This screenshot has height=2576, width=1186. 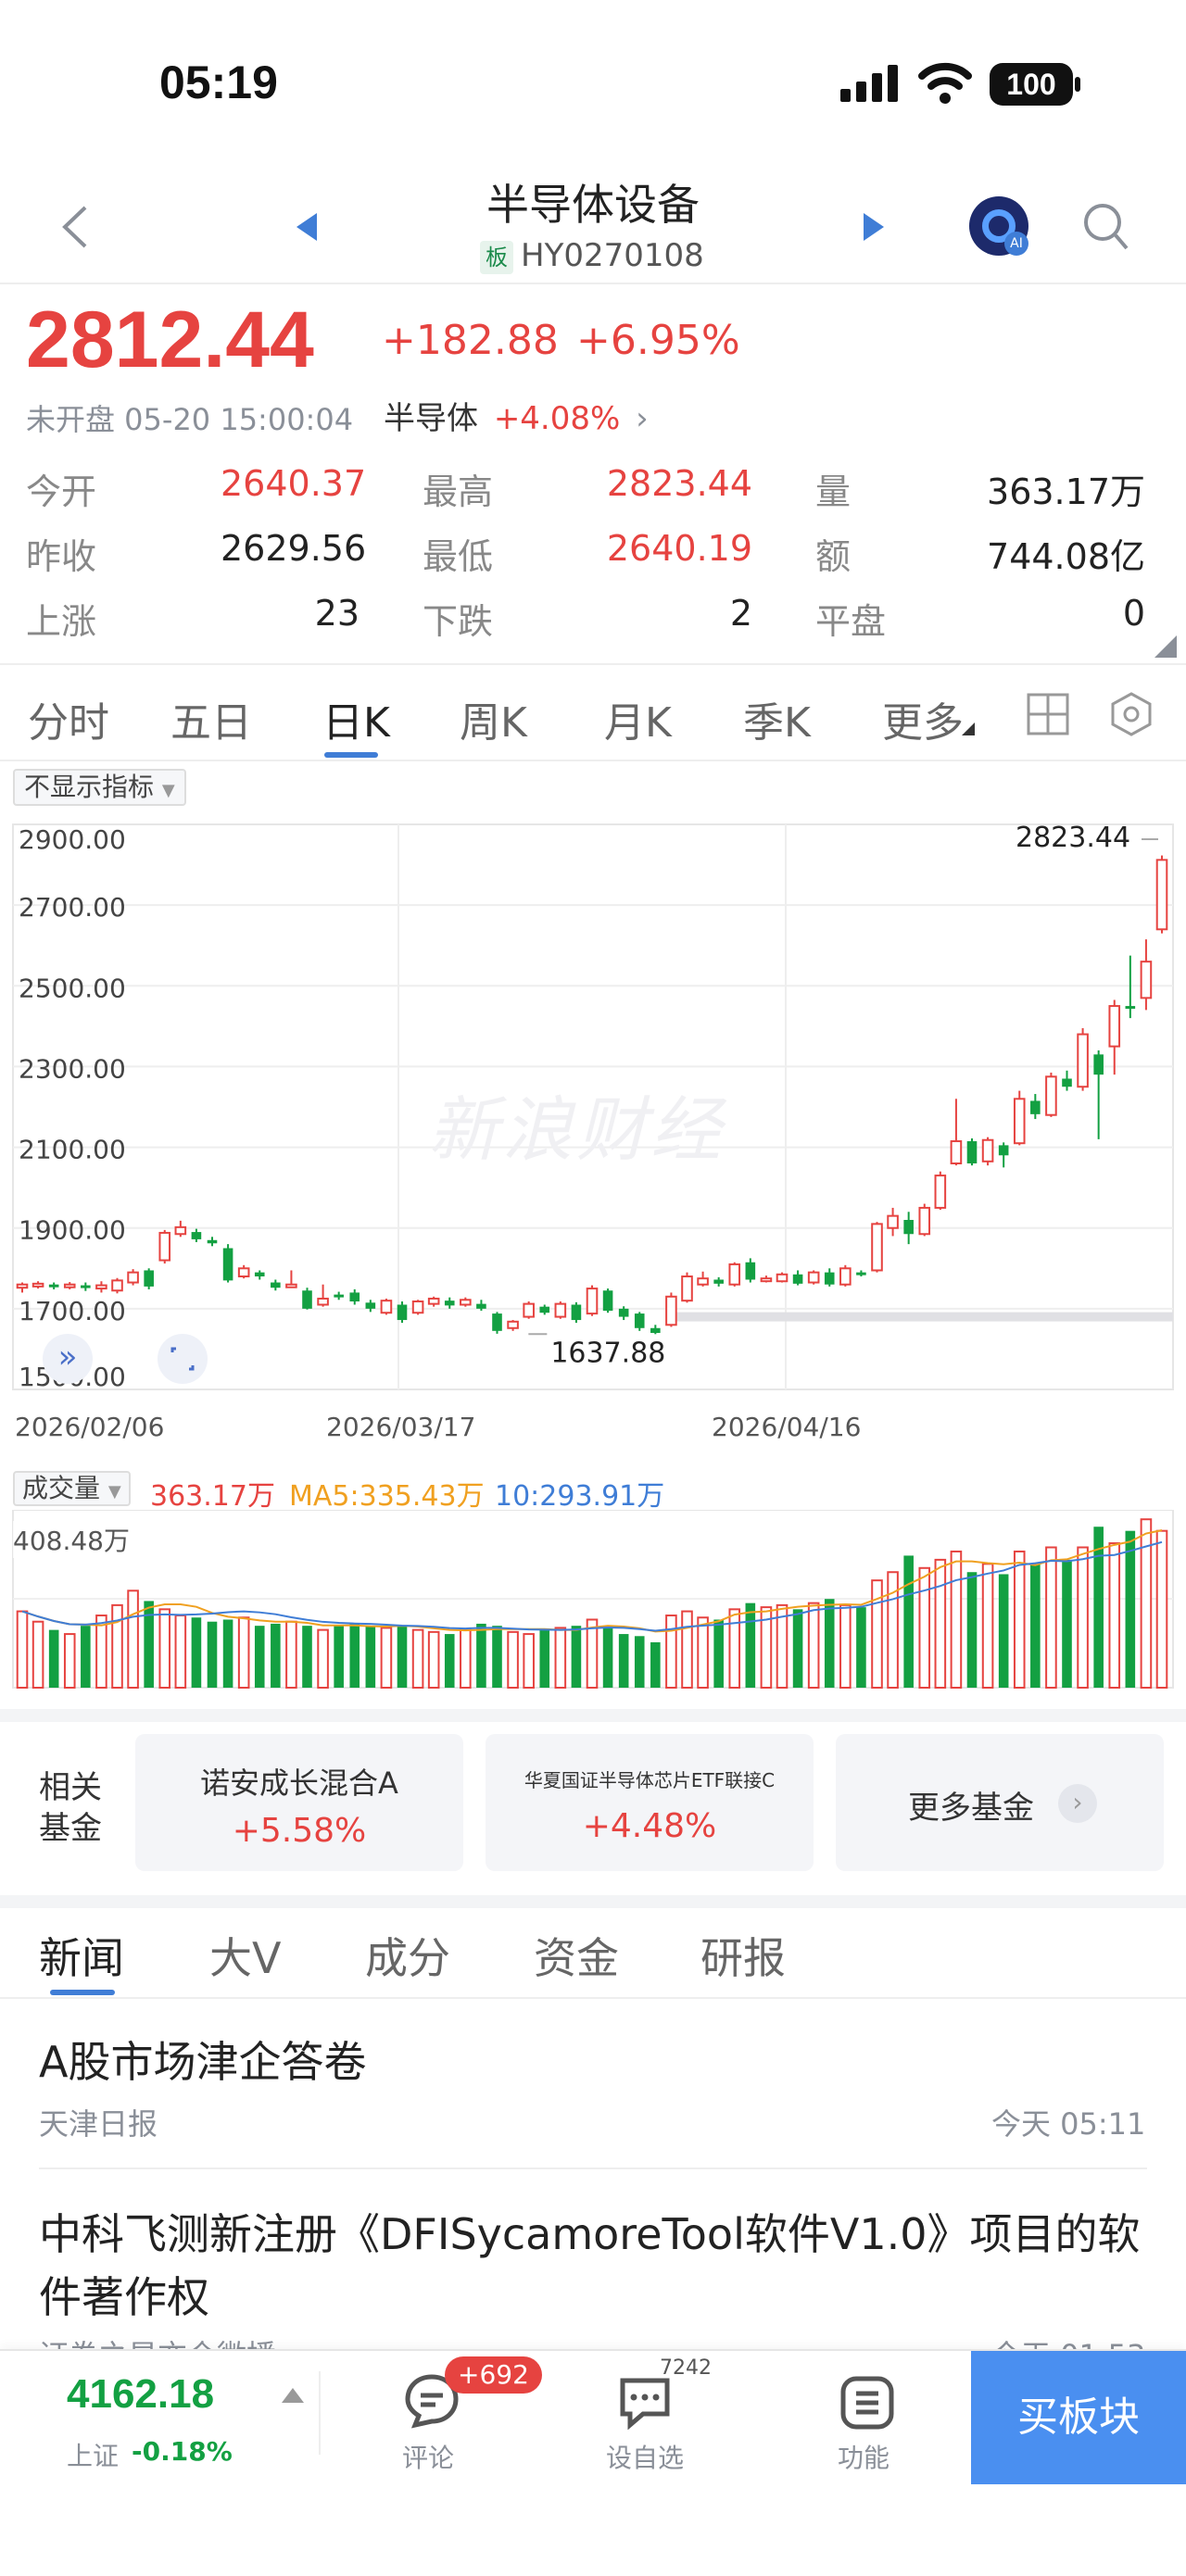 I want to click on y-tick-label: 2700.00, so click(x=72, y=907).